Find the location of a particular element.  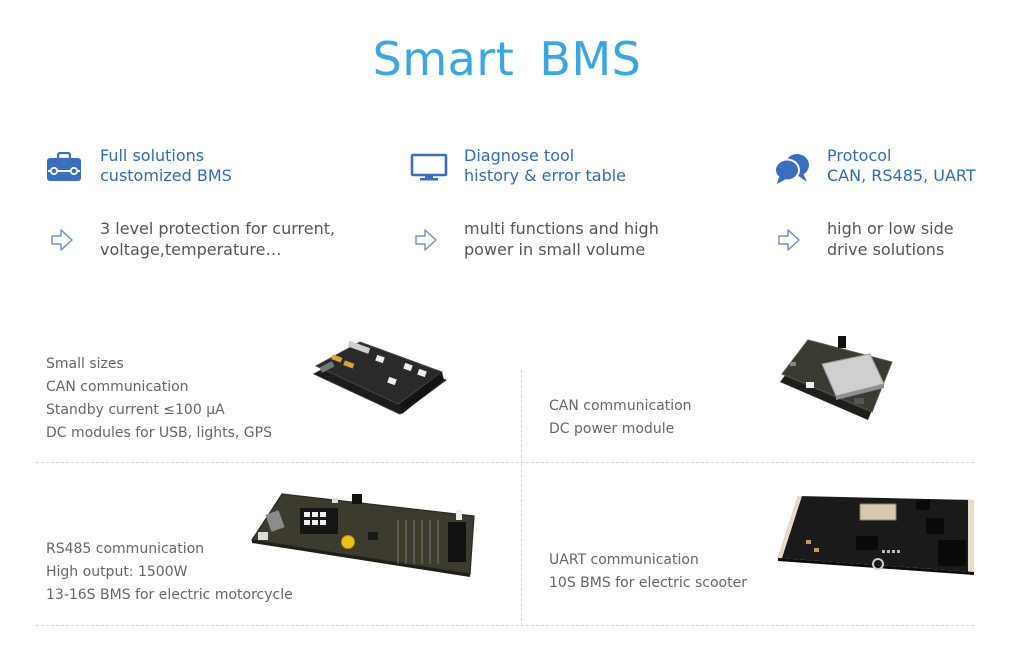

feature-heading-line1: Protocol is located at coordinates (859, 155).